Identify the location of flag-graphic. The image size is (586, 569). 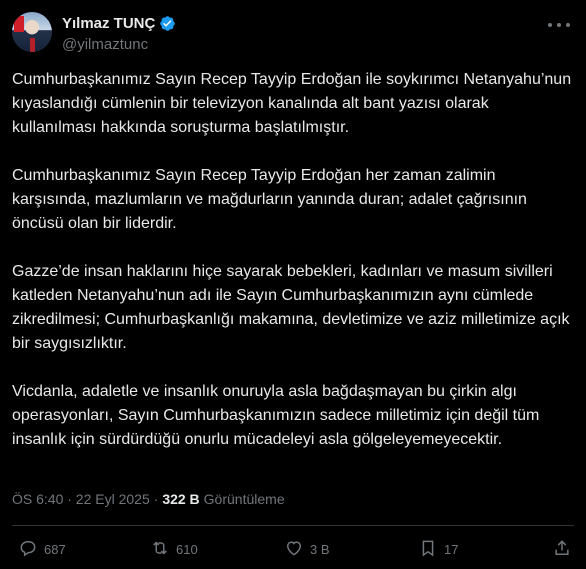
(19, 24).